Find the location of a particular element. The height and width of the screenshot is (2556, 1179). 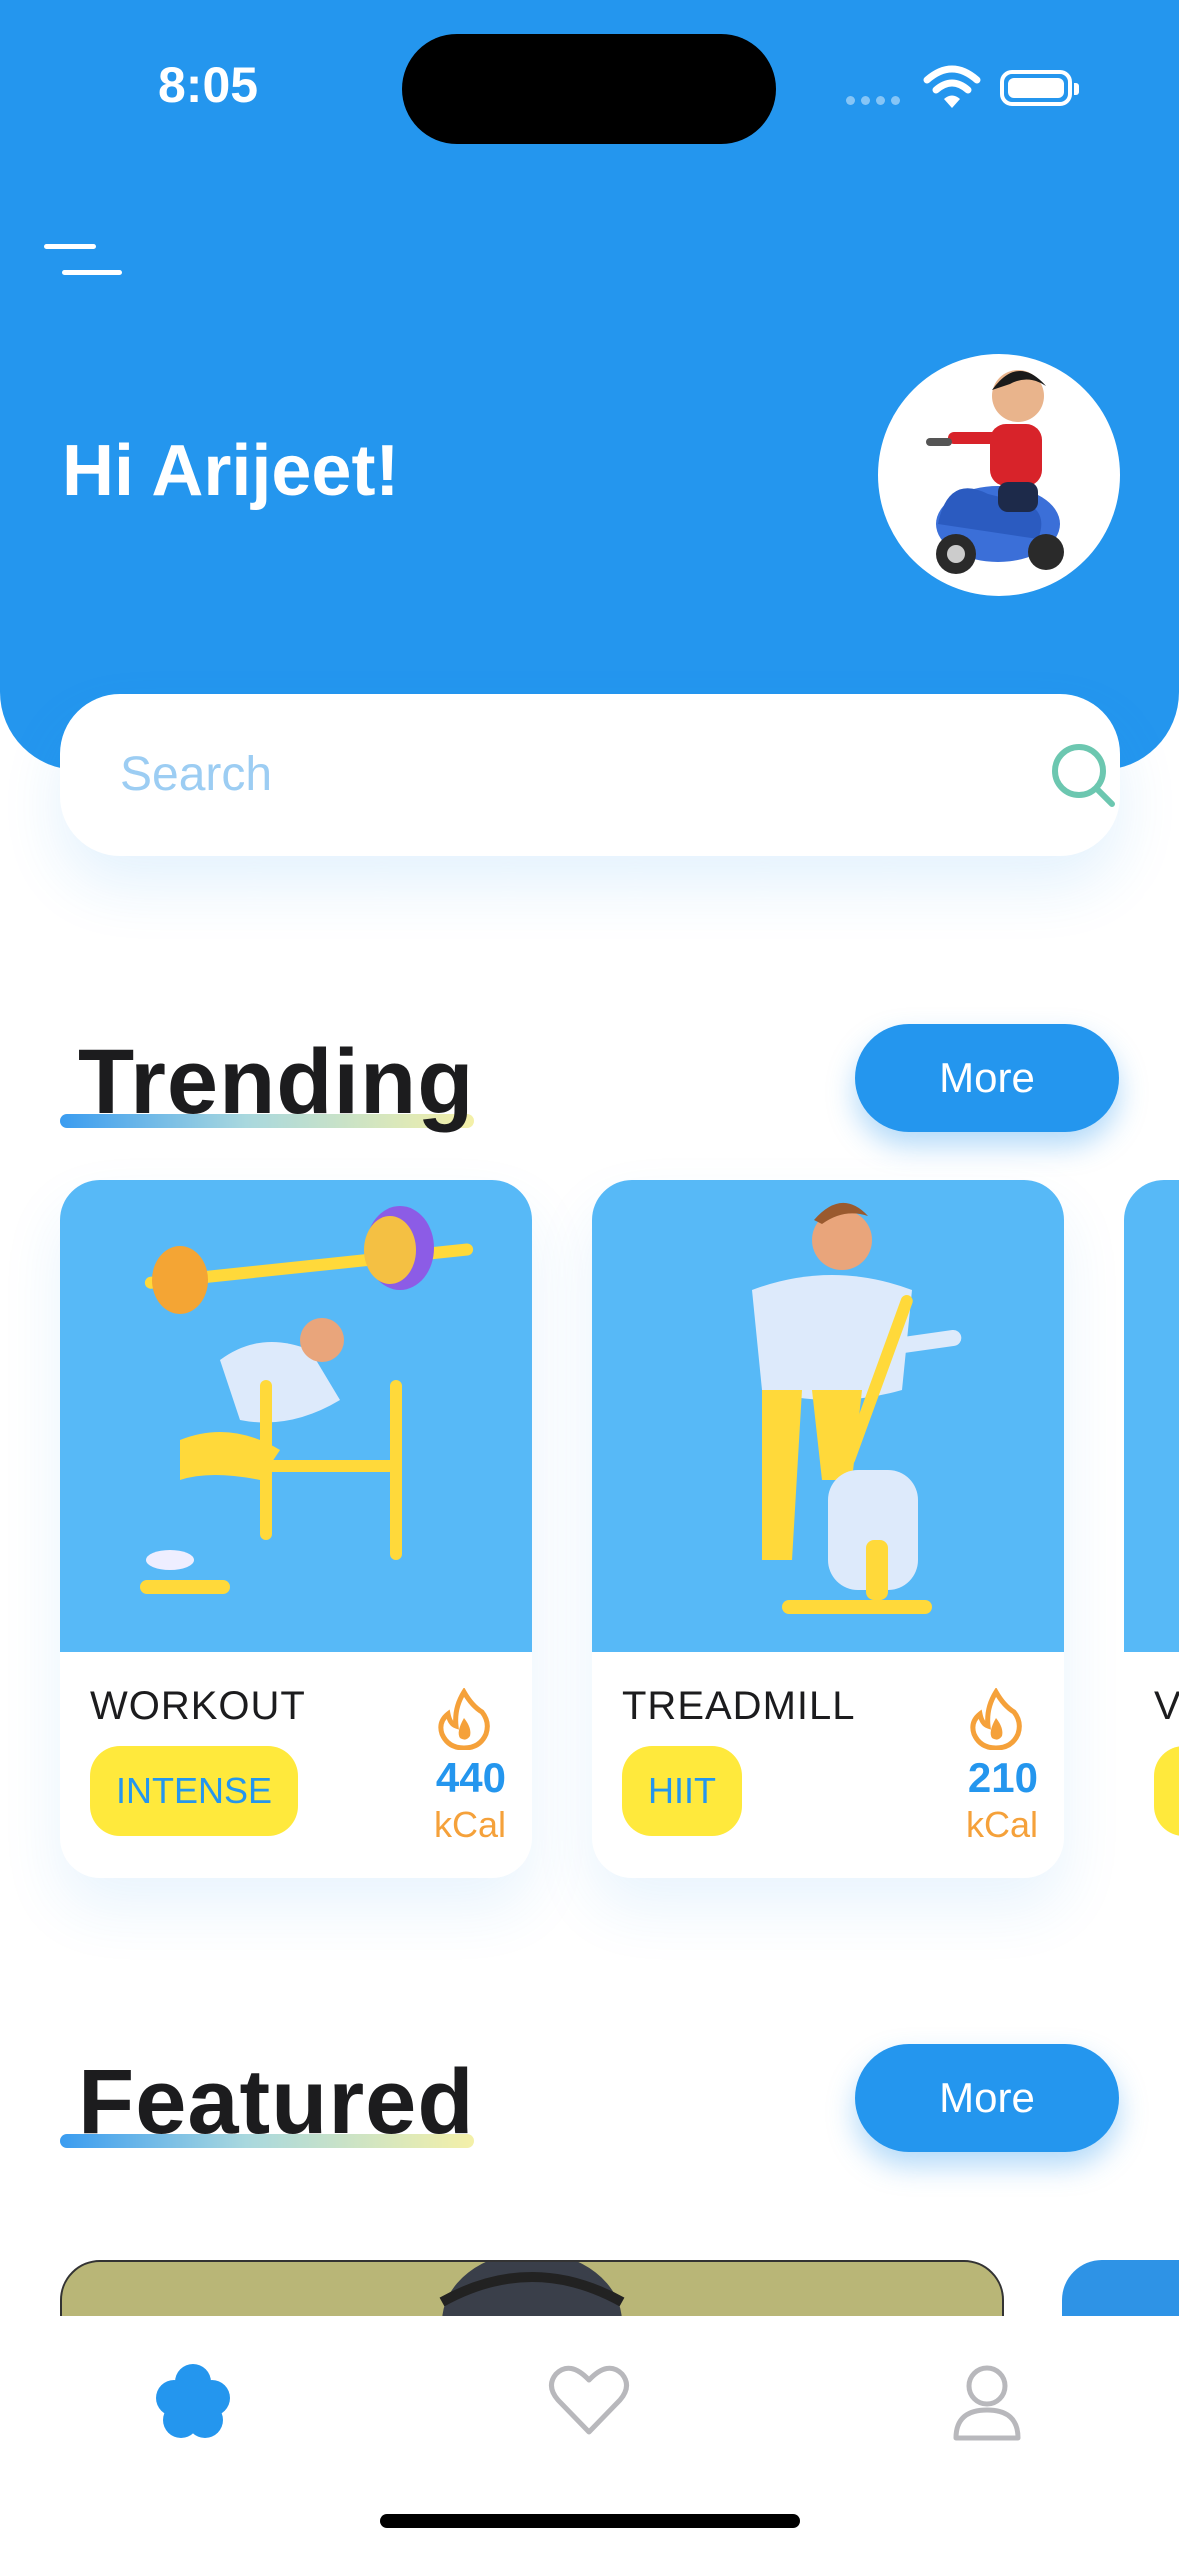

card-tag is located at coordinates (1166, 1791).